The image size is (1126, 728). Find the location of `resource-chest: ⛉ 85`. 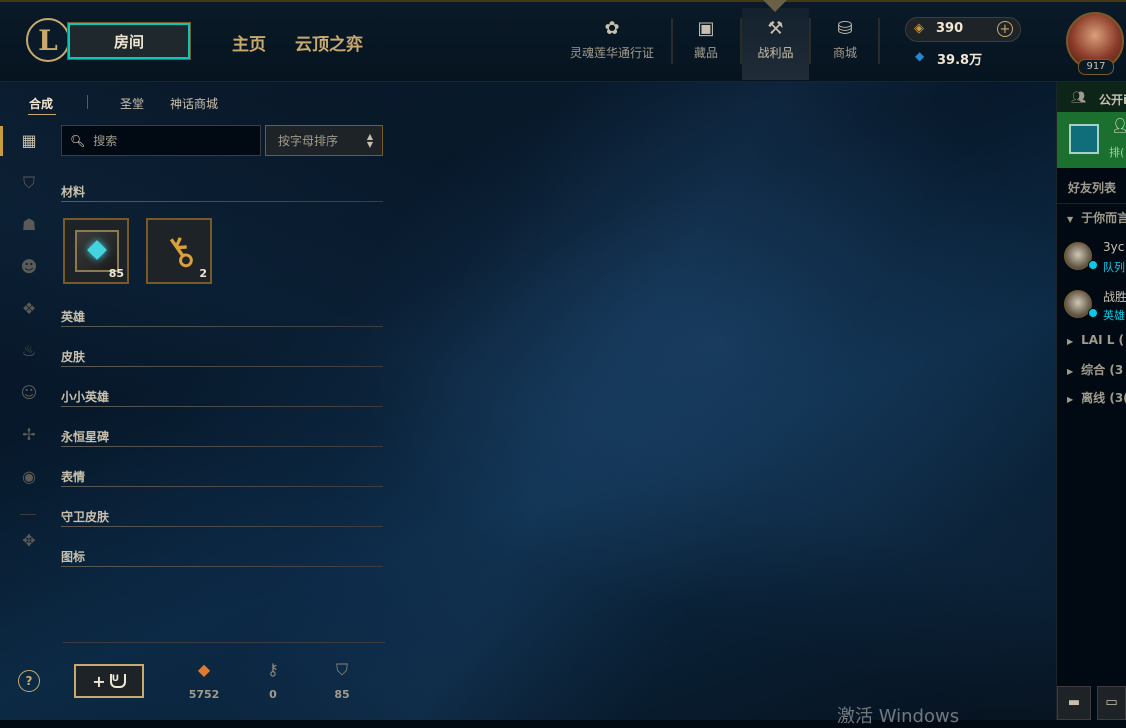

resource-chest: ⛉ 85 is located at coordinates (342, 680).